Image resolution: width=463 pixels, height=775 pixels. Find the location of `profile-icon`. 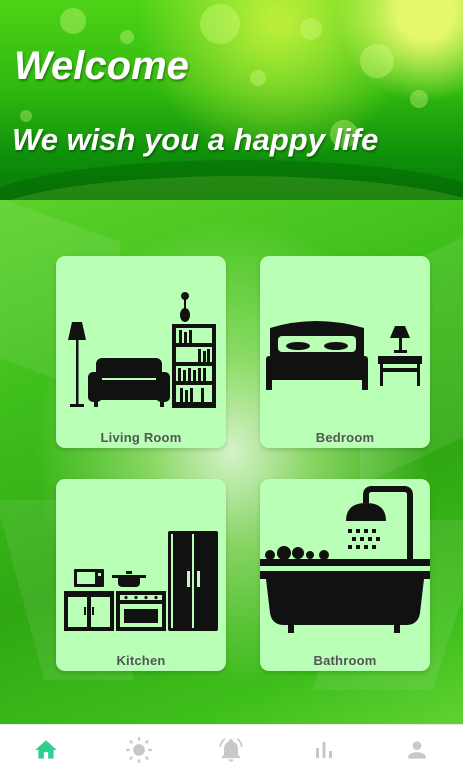

profile-icon is located at coordinates (417, 750).